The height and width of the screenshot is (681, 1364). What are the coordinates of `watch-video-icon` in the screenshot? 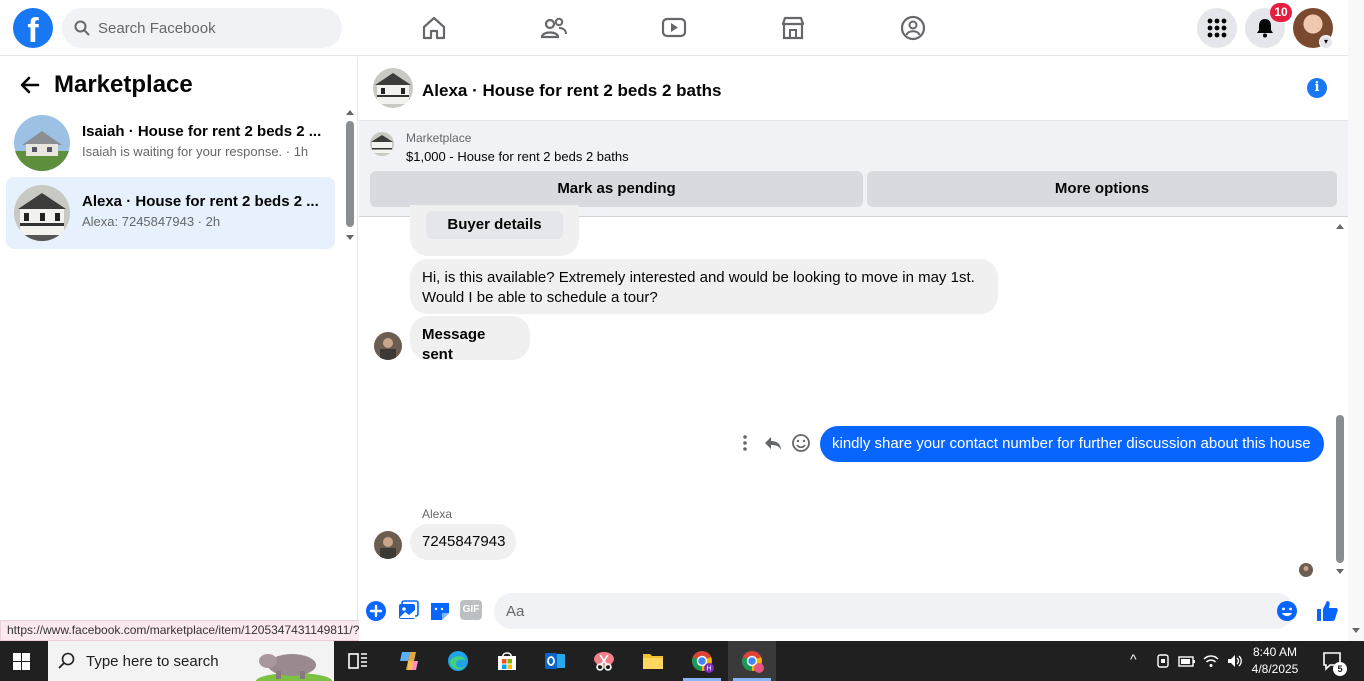 It's located at (674, 28).